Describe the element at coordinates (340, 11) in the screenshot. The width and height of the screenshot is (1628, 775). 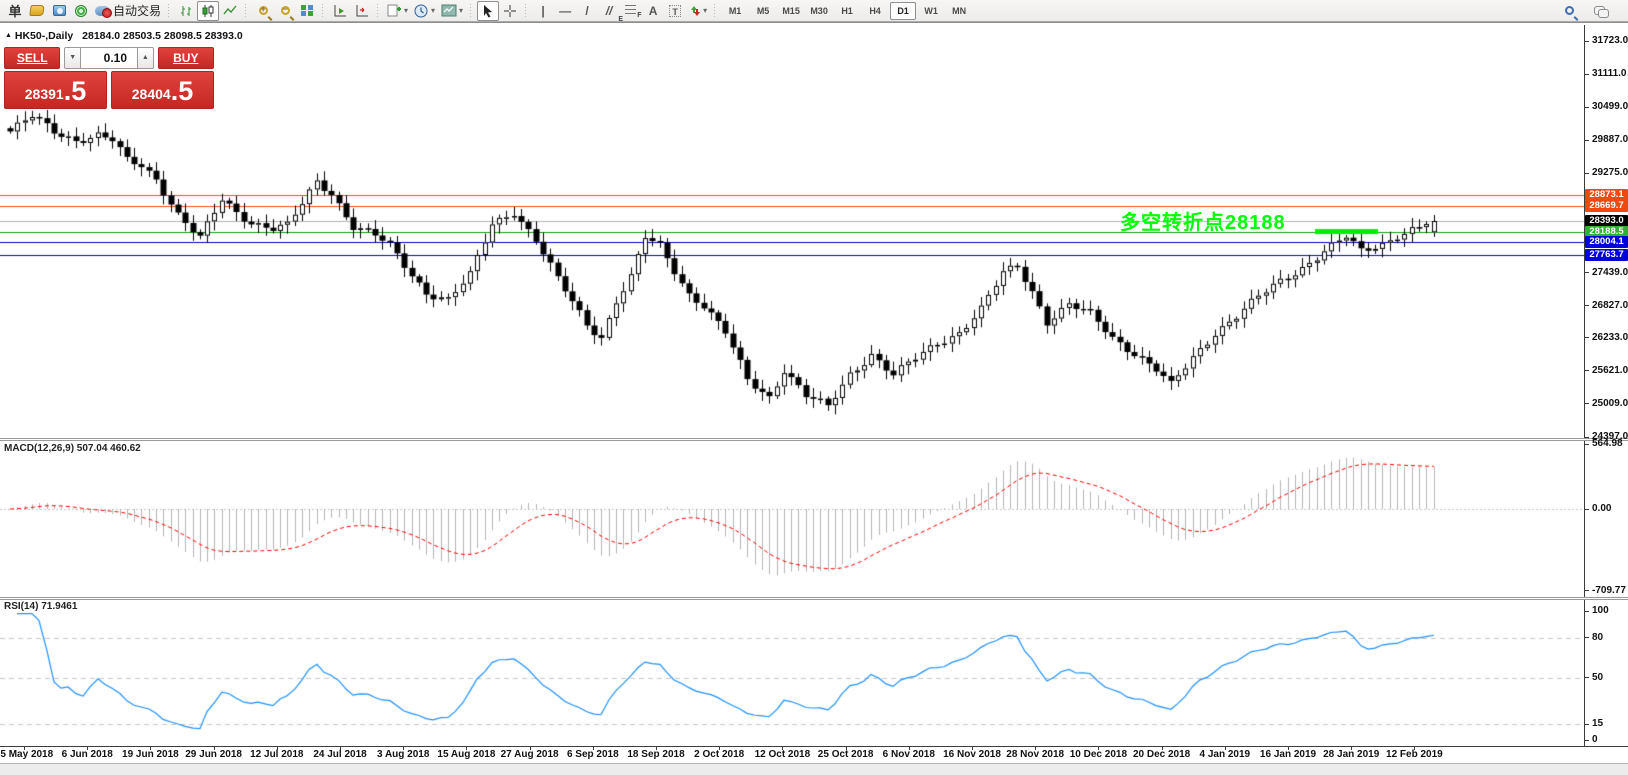
I see `auto-scroll-button` at that location.